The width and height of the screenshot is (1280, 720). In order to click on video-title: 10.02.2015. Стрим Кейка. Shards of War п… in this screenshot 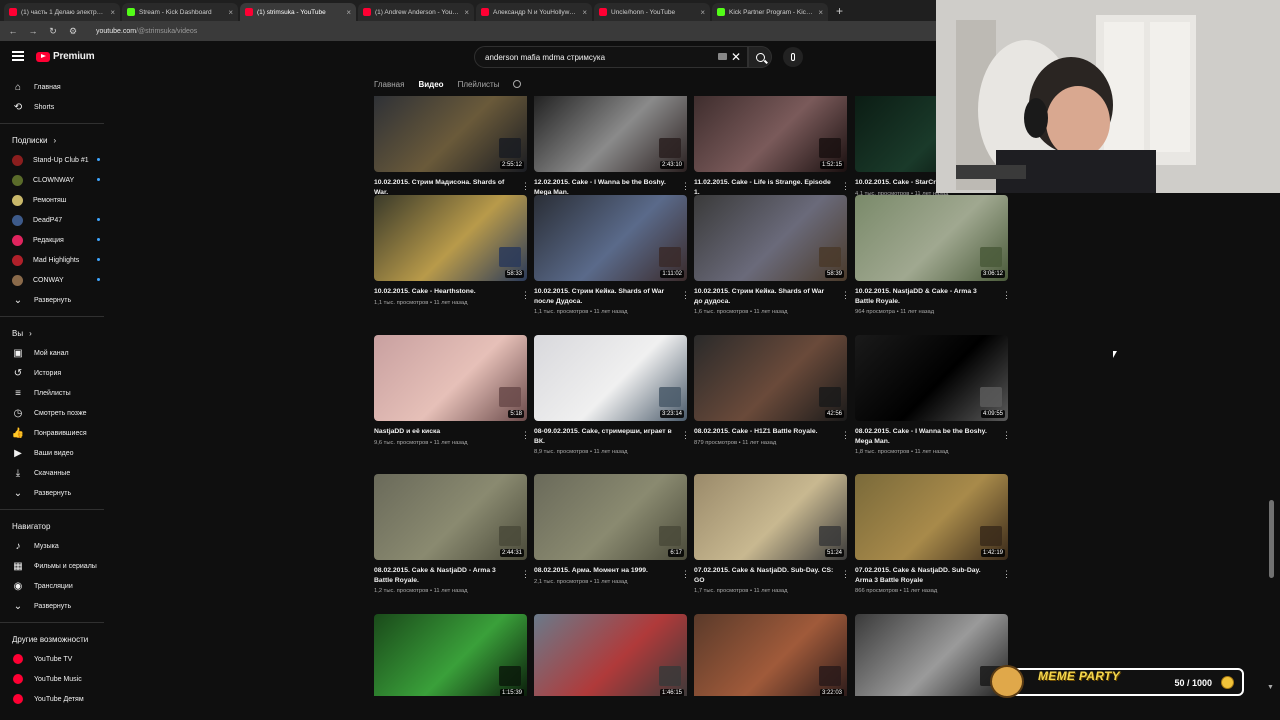, I will do `click(604, 296)`.